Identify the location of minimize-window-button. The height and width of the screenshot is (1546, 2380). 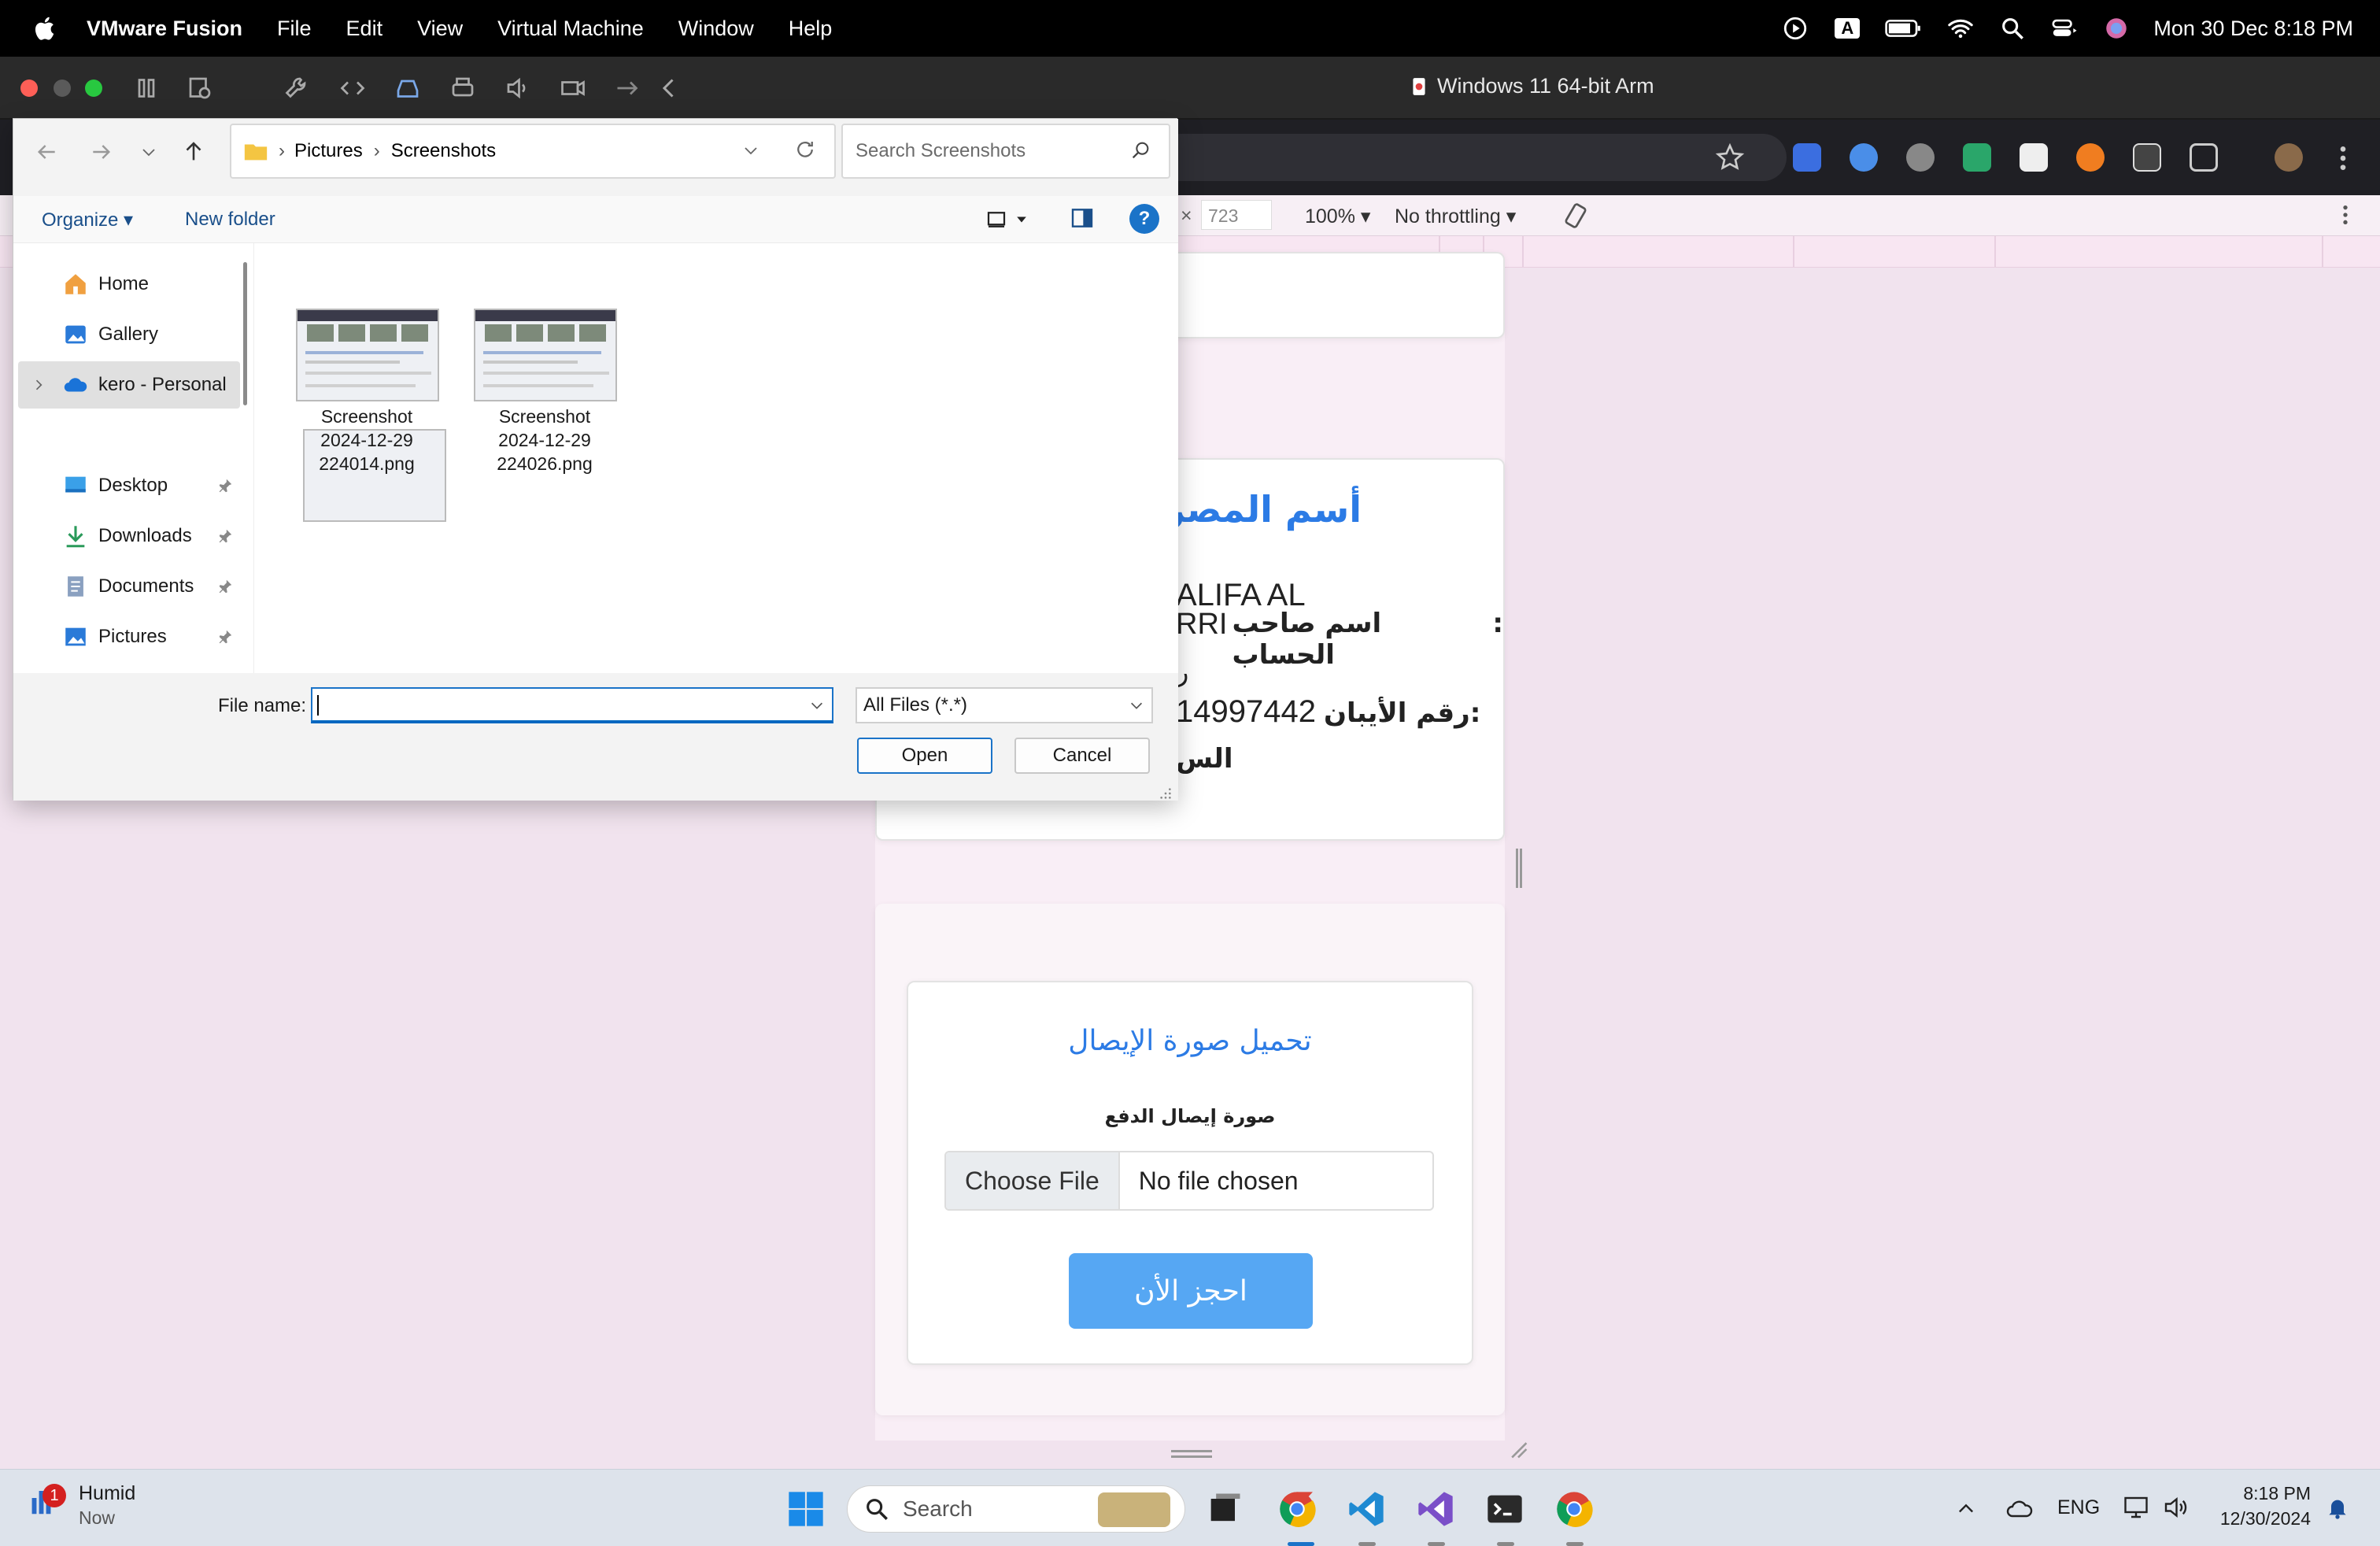
(62, 88).